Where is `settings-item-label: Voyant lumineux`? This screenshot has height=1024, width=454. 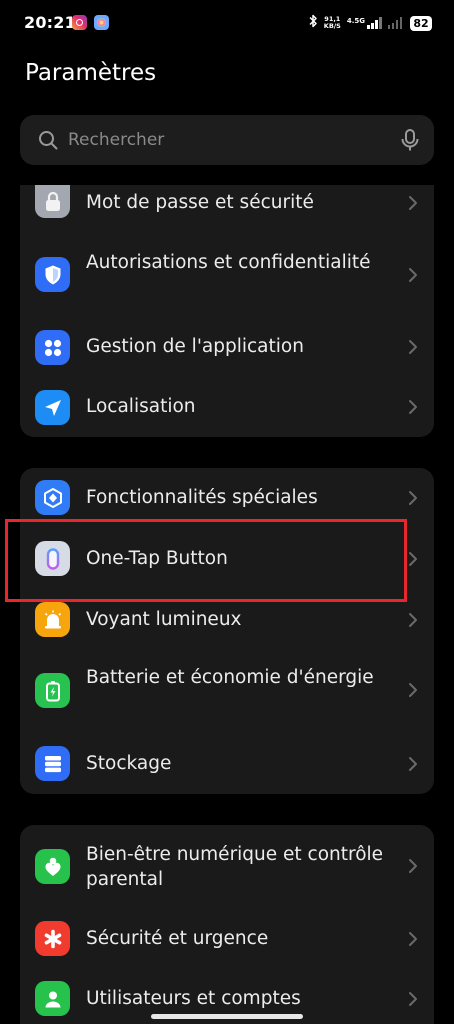 settings-item-label: Voyant lumineux is located at coordinates (164, 619).